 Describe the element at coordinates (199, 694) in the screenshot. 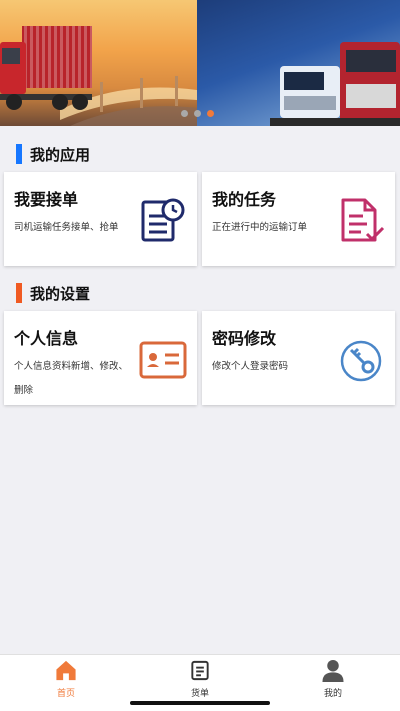

I see `tab-label: 货单` at that location.